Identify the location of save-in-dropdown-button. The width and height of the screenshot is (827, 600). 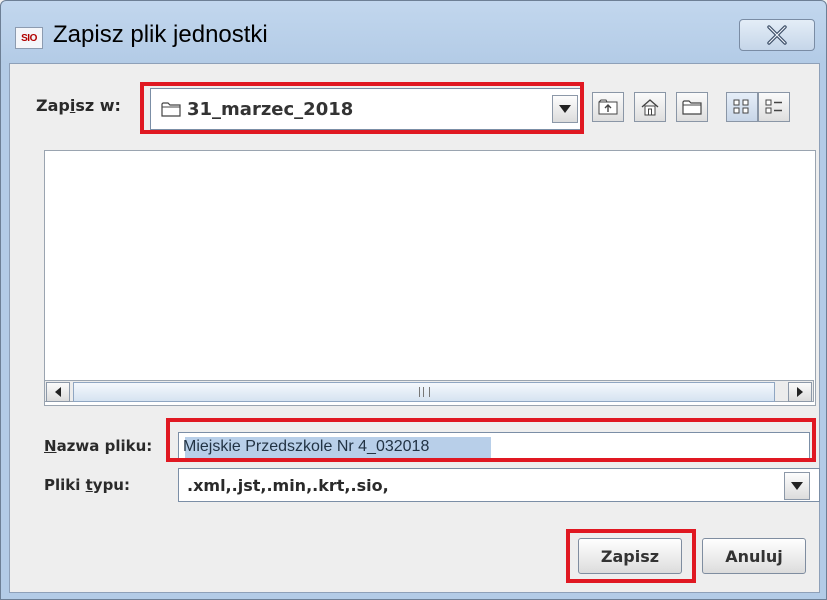
(565, 109).